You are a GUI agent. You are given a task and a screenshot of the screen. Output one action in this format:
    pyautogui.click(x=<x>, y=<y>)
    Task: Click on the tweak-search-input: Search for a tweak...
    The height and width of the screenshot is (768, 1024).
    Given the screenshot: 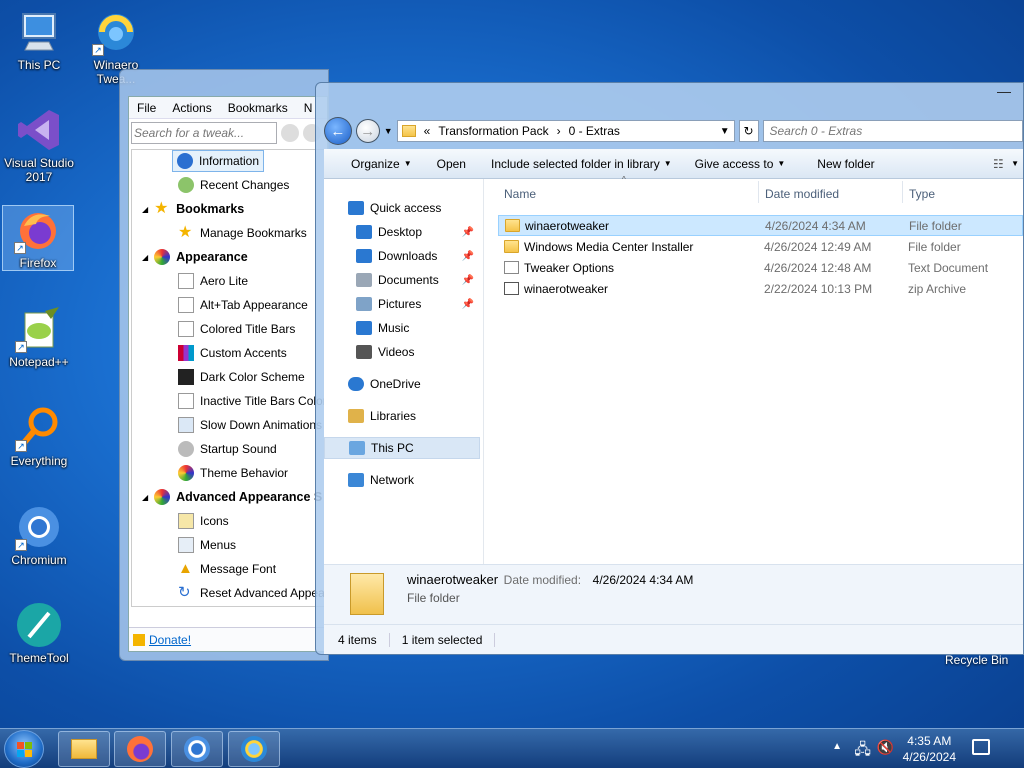 What is the action you would take?
    pyautogui.click(x=204, y=133)
    